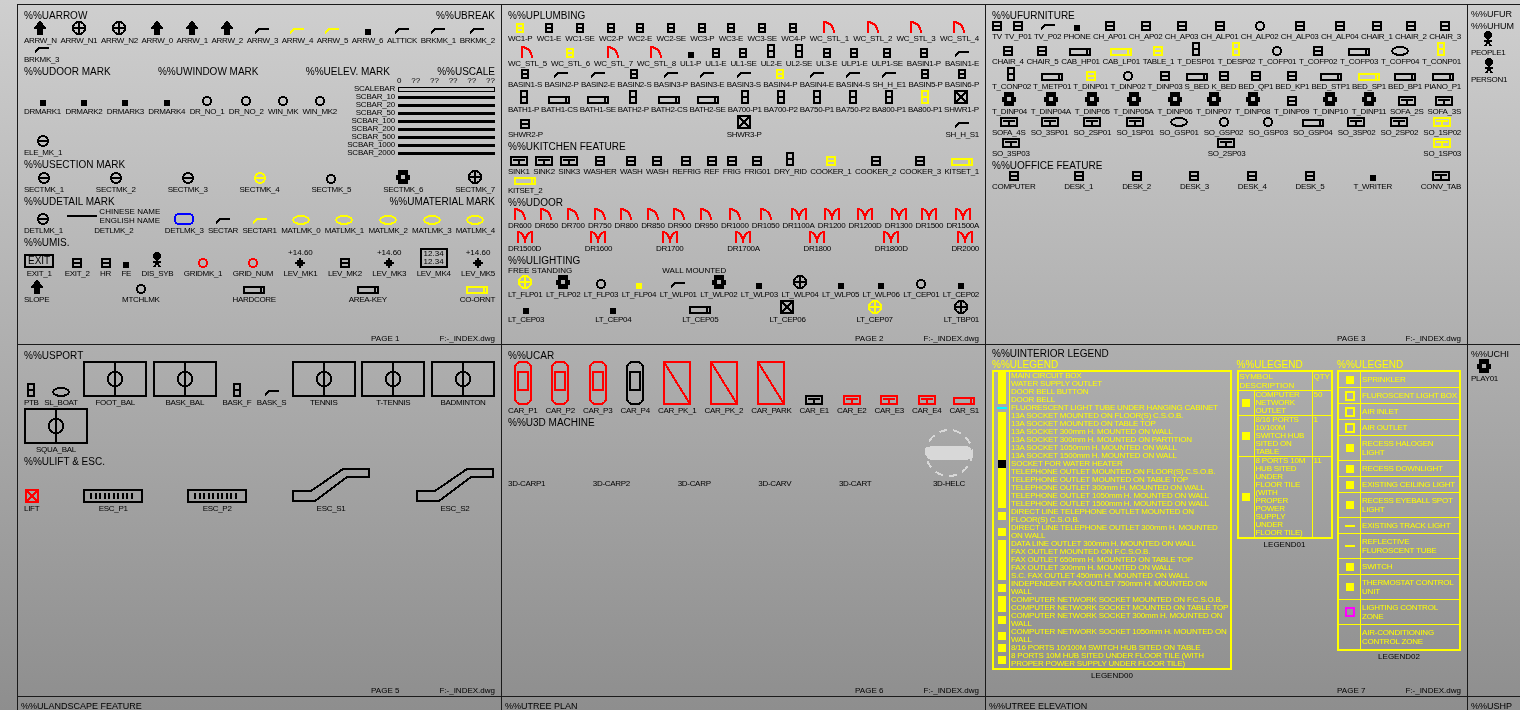 The image size is (1520, 710). What do you see at coordinates (344, 273) in the screenshot?
I see `symbol-label: LEV_MK2` at bounding box center [344, 273].